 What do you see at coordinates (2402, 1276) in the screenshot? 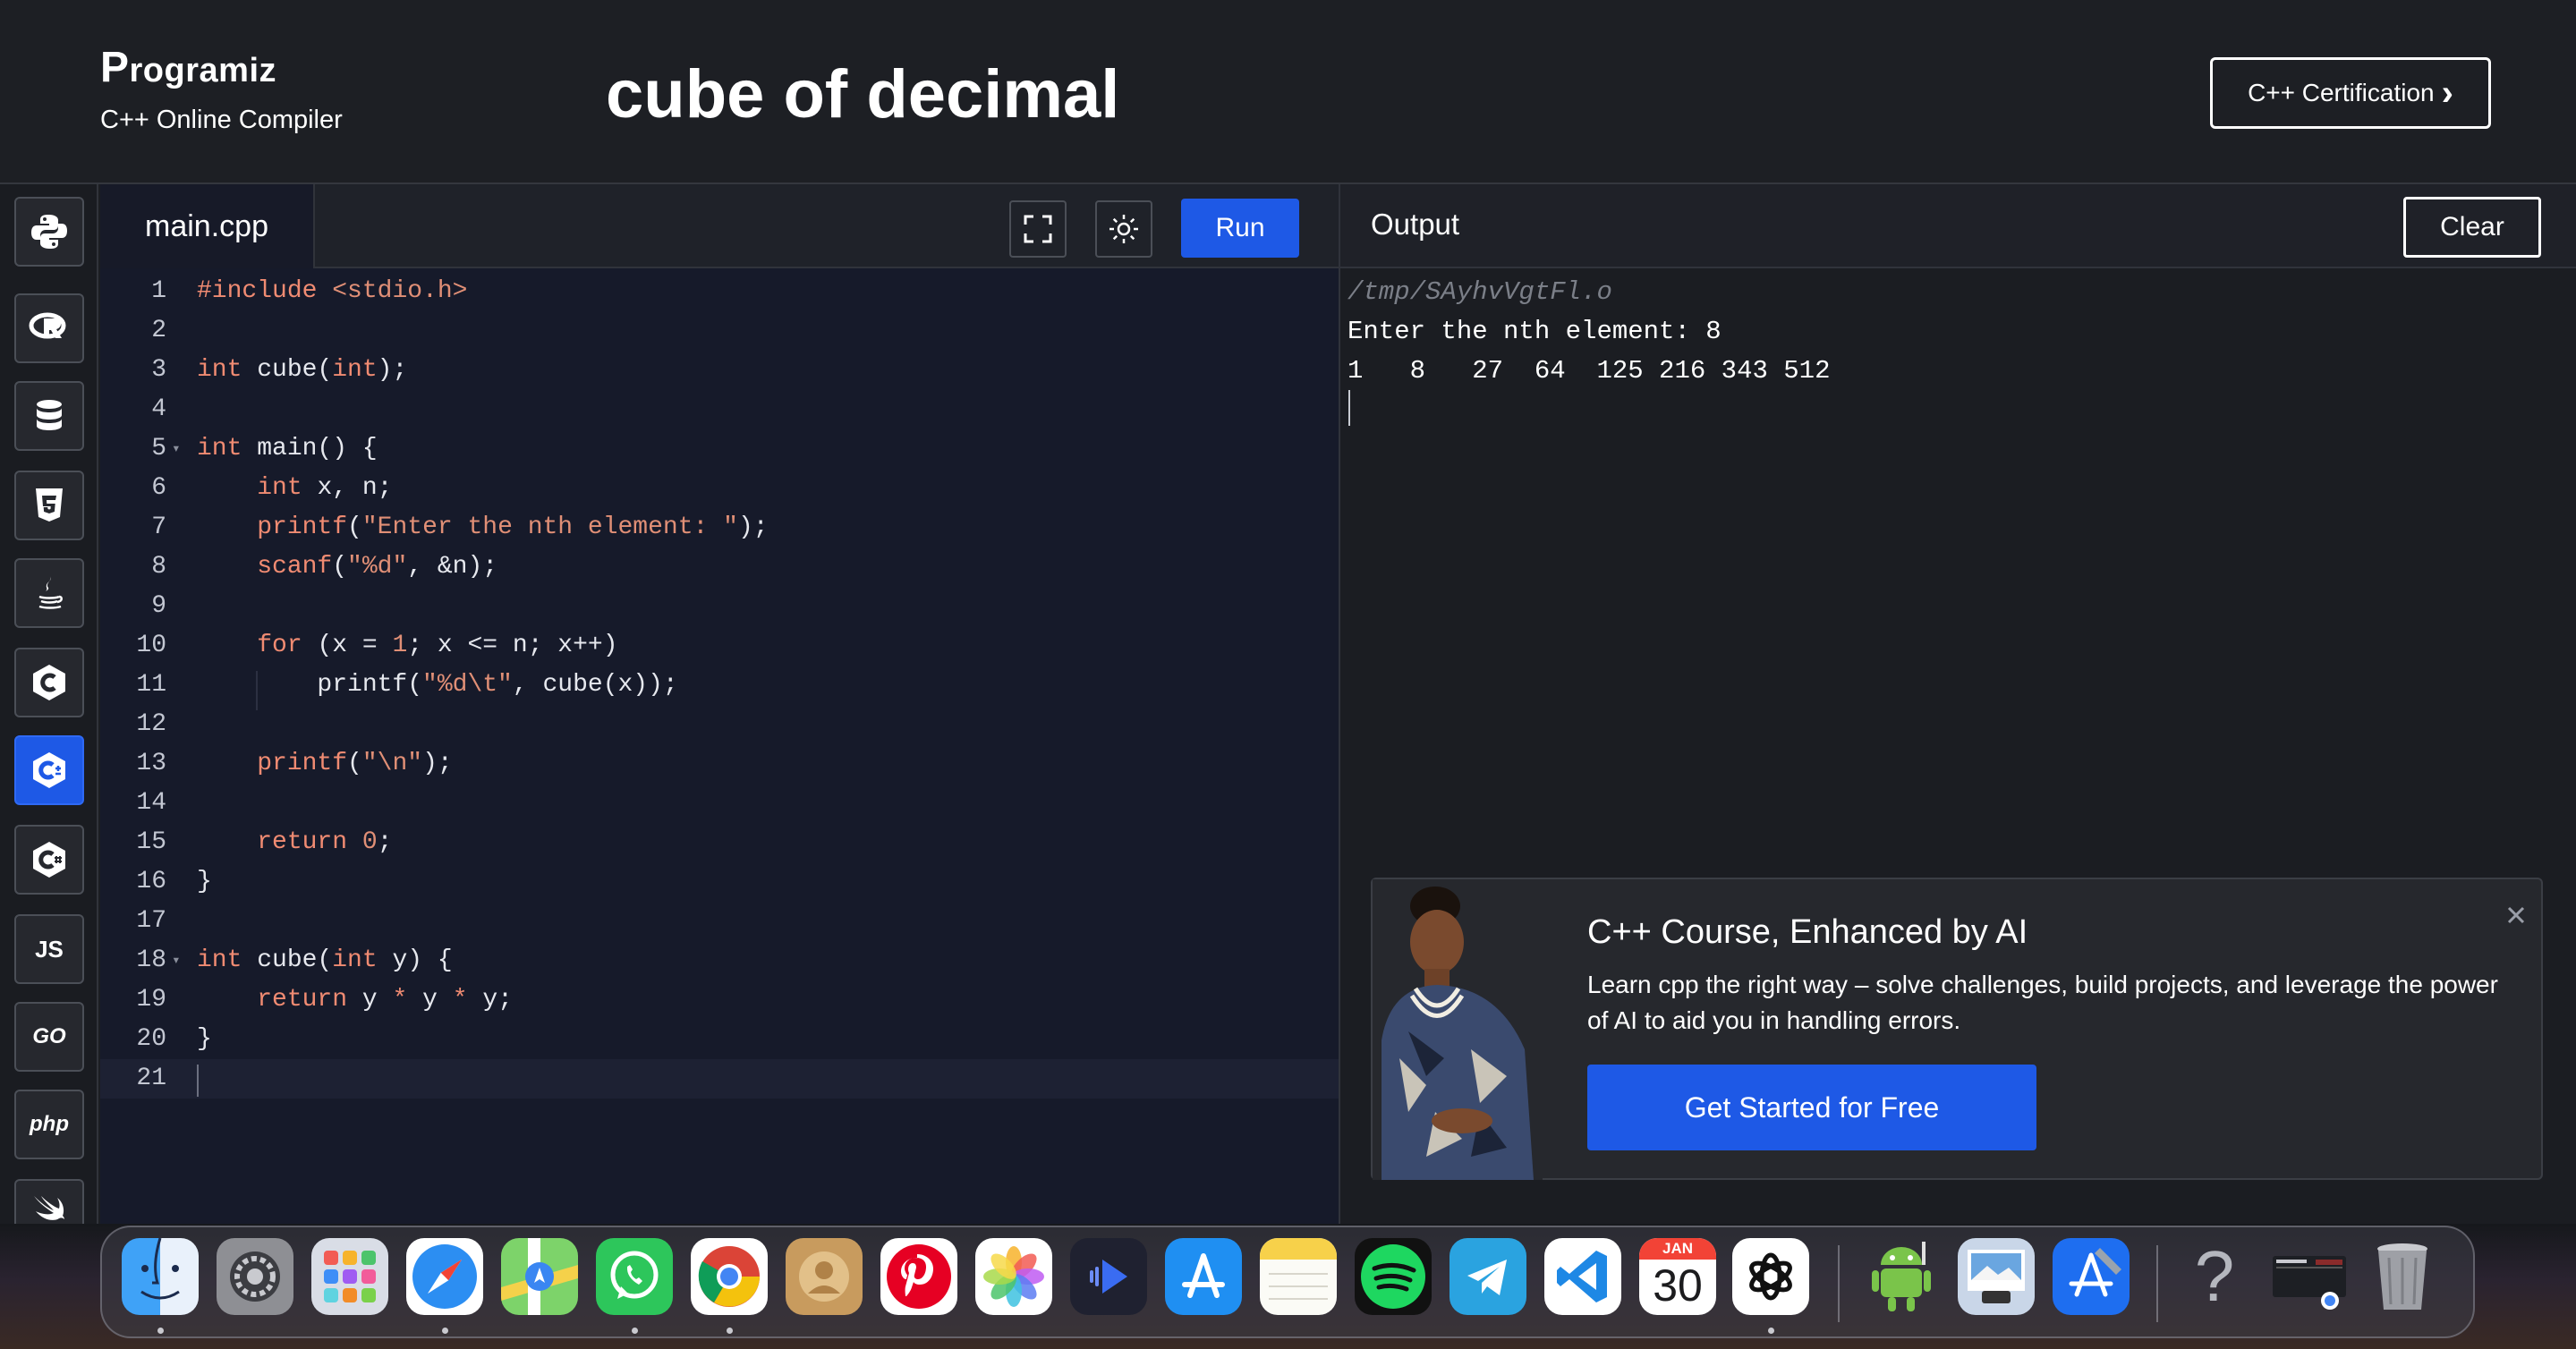
I see `trash-icon` at bounding box center [2402, 1276].